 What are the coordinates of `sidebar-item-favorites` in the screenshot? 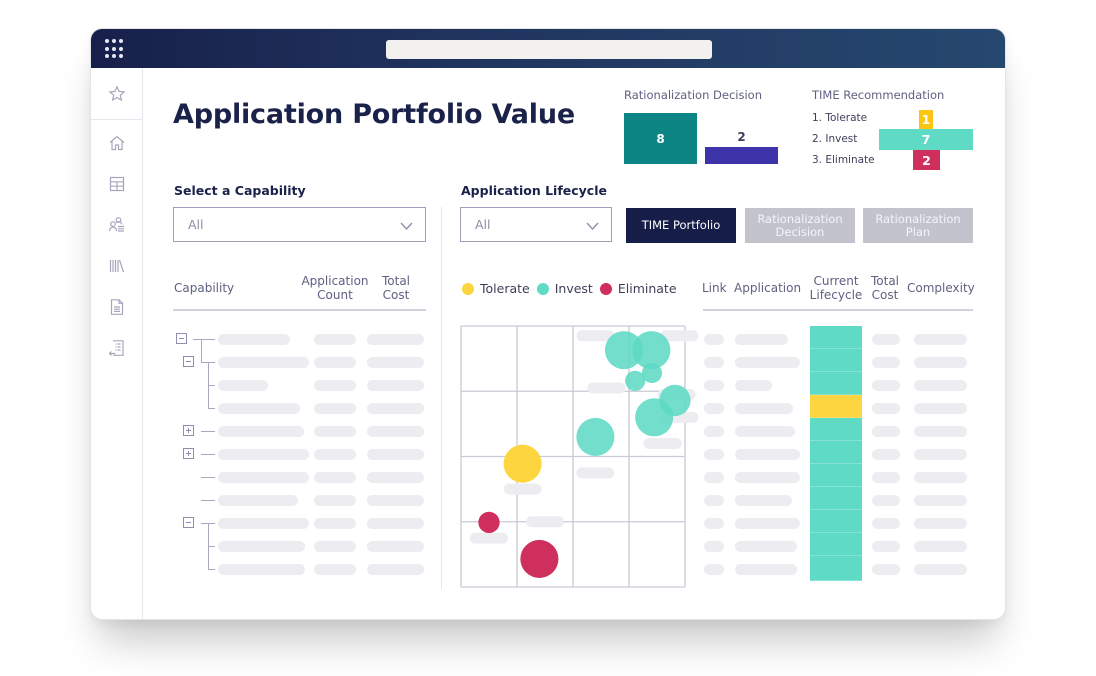 It's located at (116, 94).